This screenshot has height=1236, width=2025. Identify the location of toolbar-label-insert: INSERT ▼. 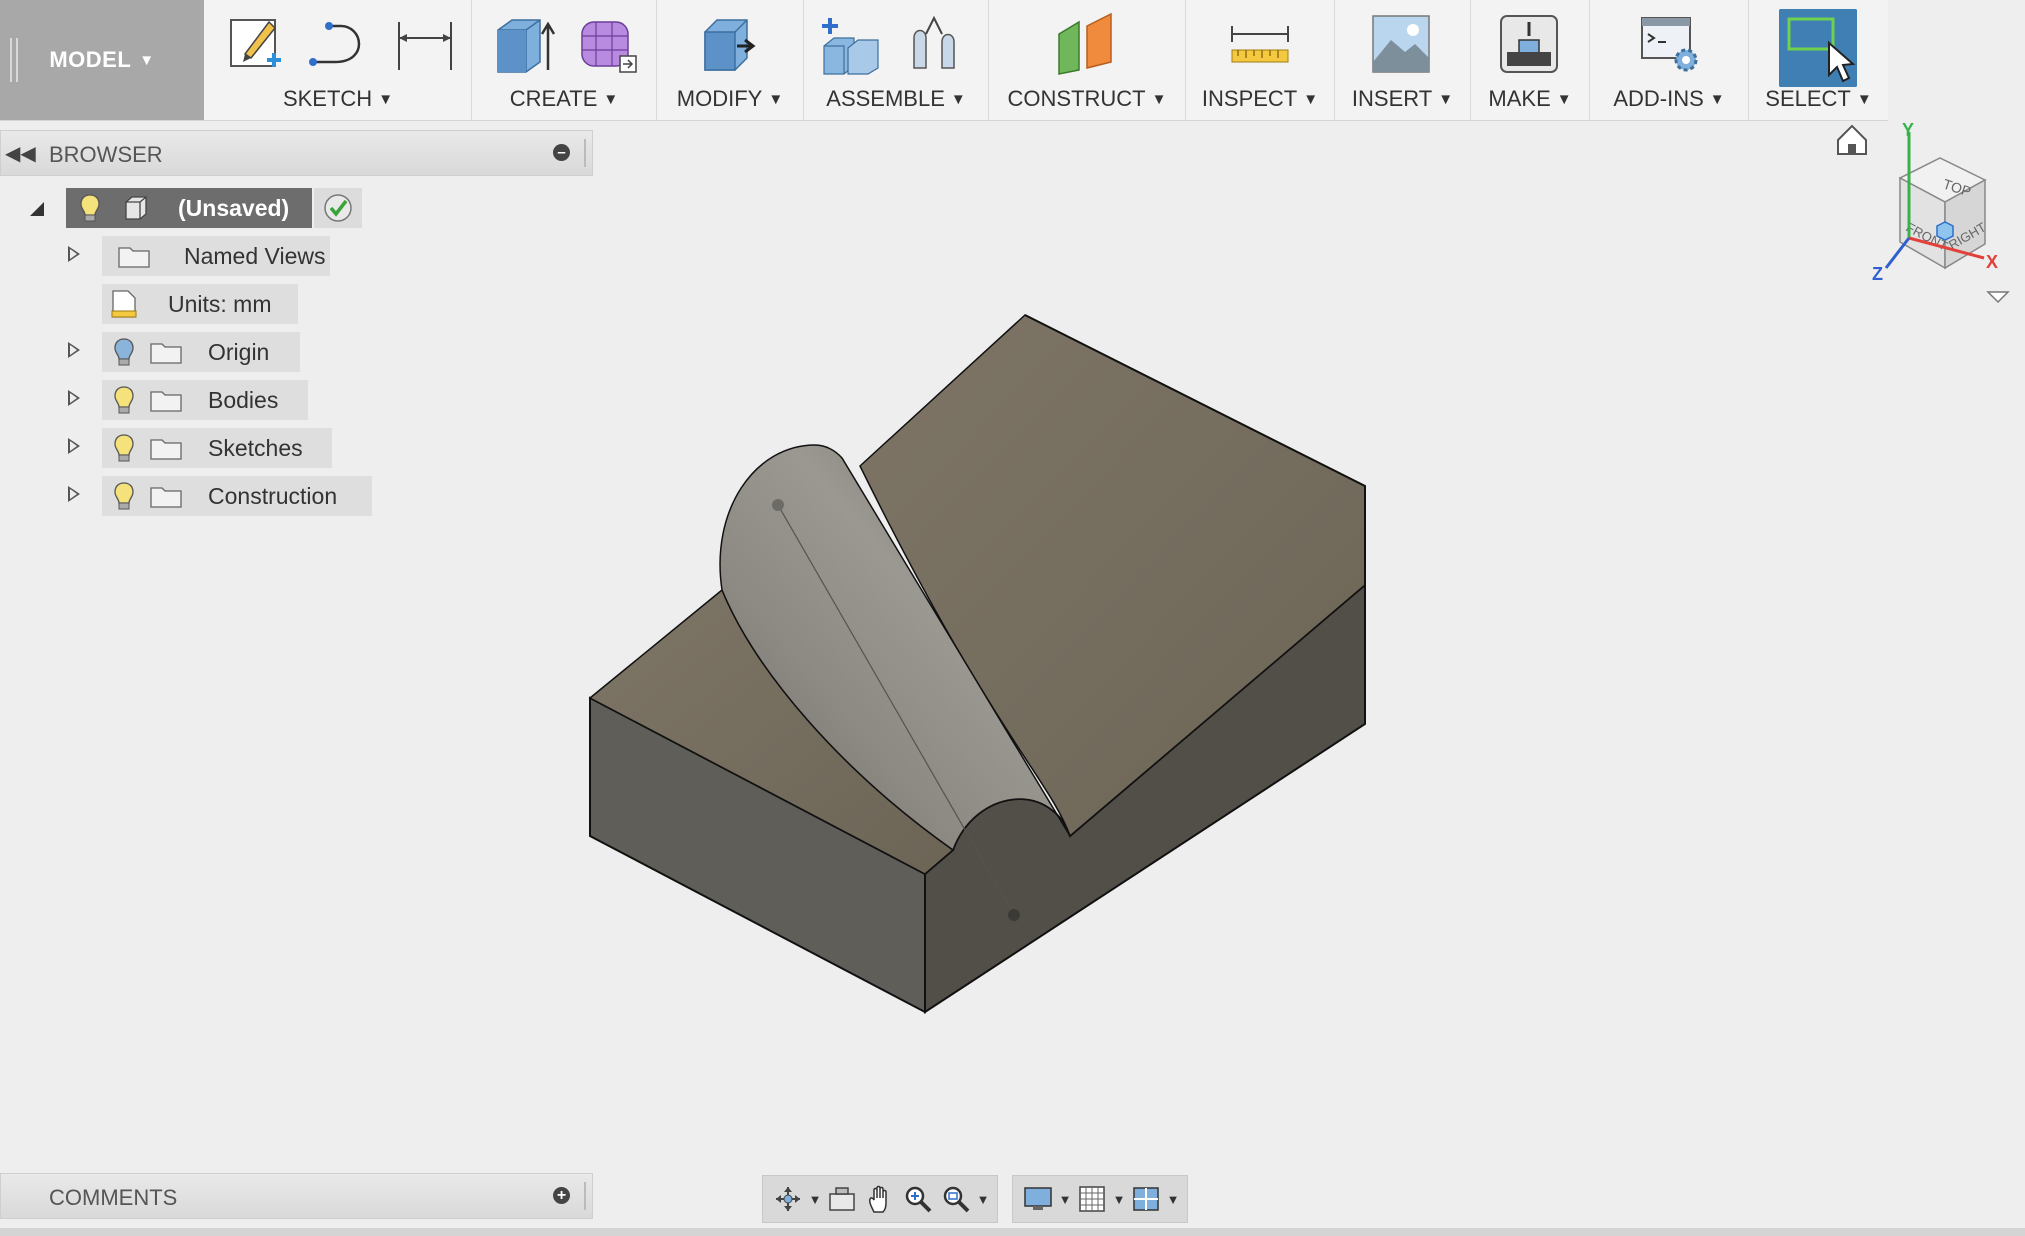
(1402, 99).